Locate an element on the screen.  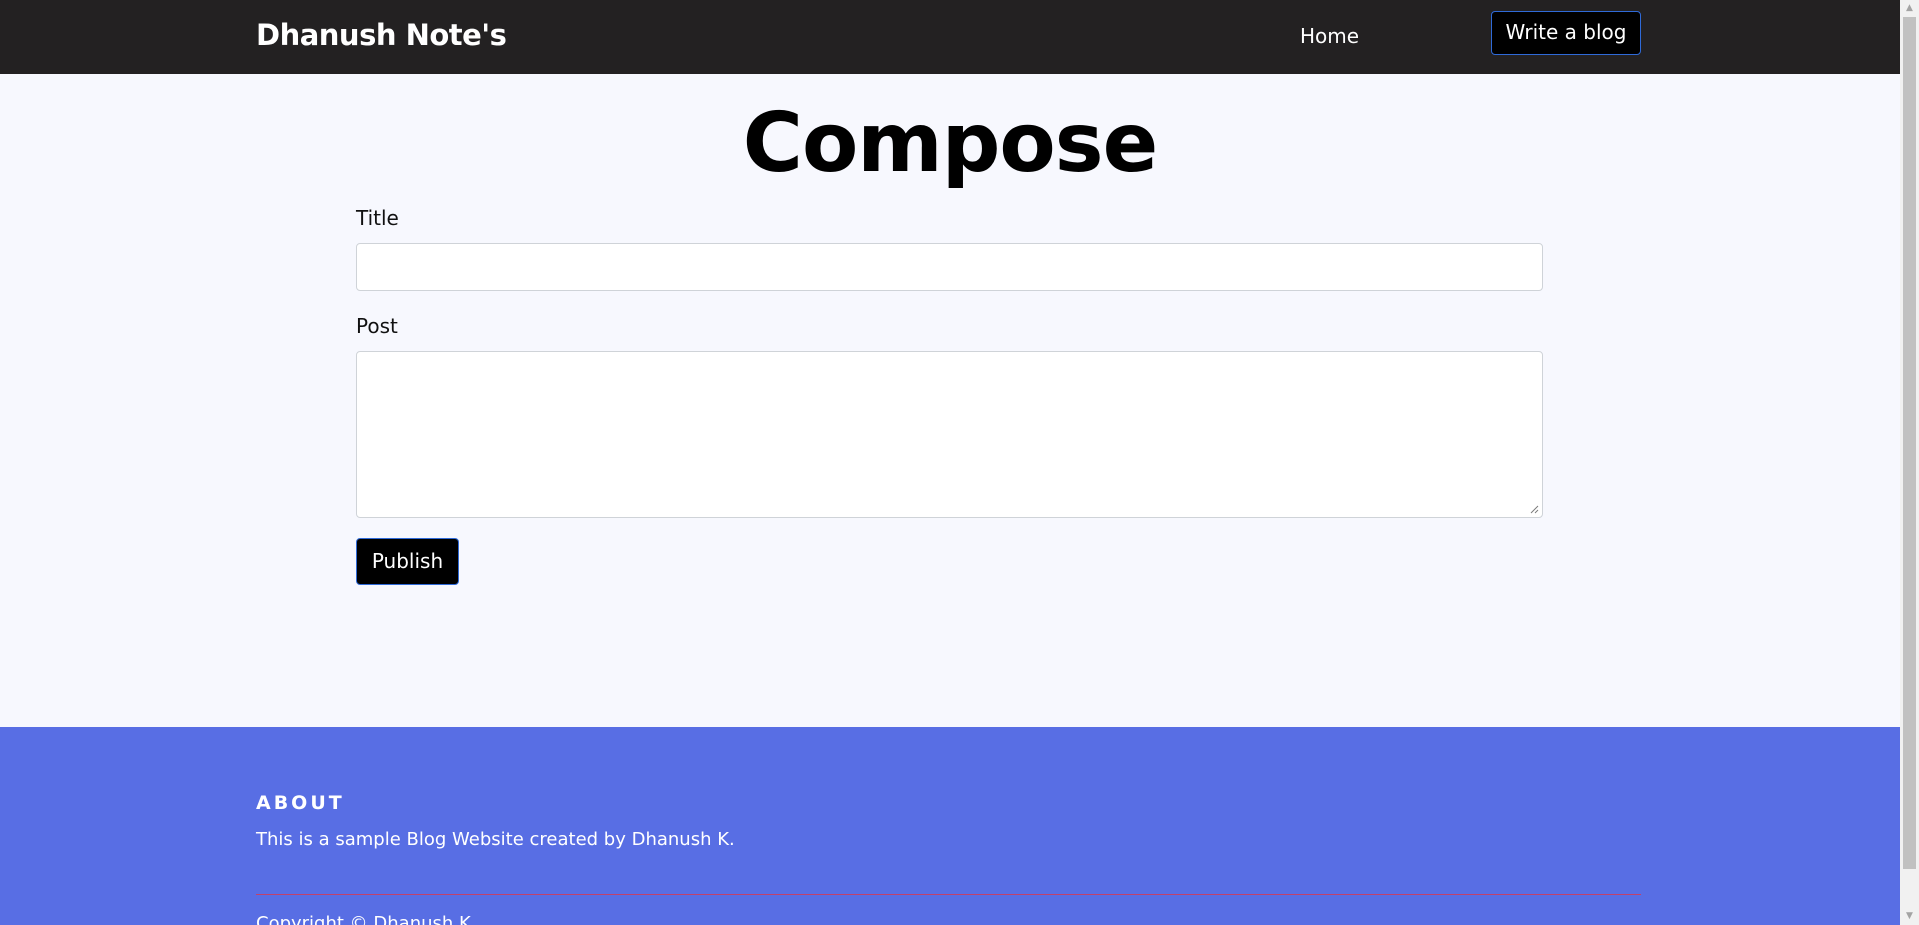
title-input is located at coordinates (949, 267).